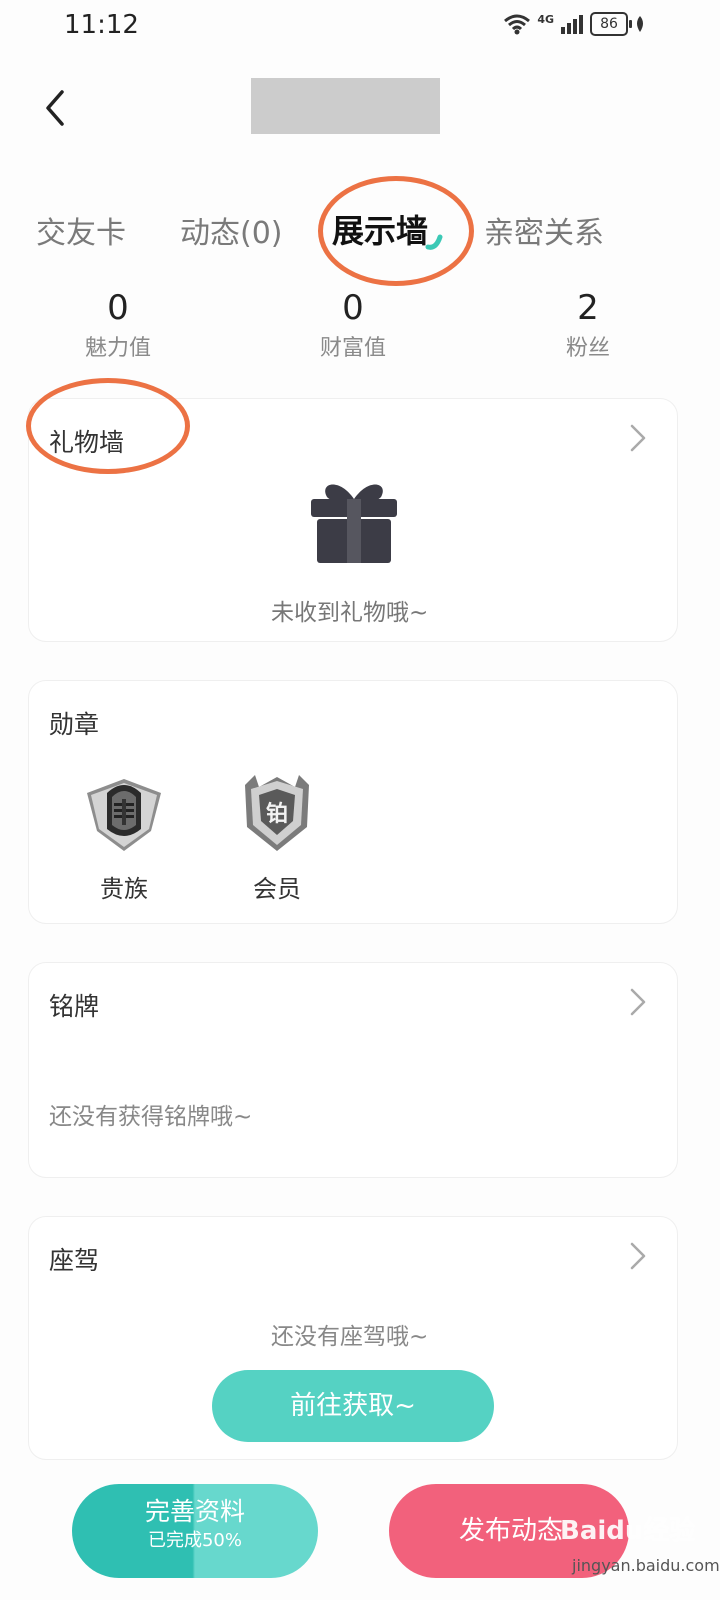  Describe the element at coordinates (588, 308) in the screenshot. I see `stat-fans-value: 2` at that location.